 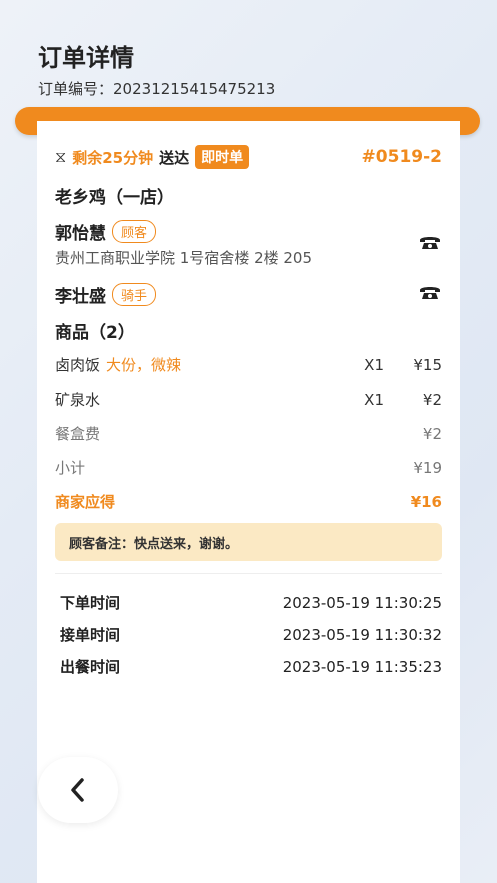 I want to click on merchant-due-row: 商家应得 ¥16, so click(x=248, y=501).